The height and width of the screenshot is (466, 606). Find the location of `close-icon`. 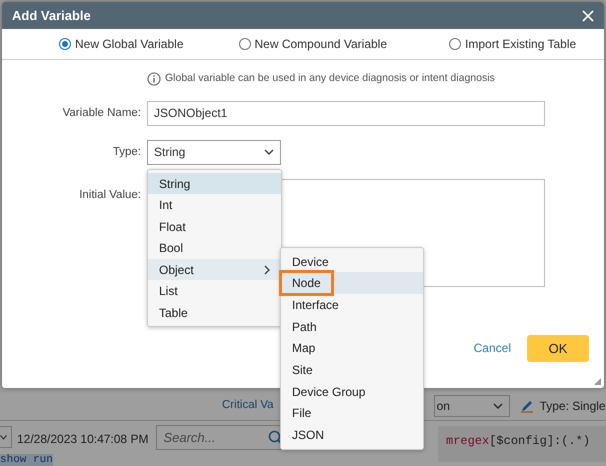

close-icon is located at coordinates (588, 16).